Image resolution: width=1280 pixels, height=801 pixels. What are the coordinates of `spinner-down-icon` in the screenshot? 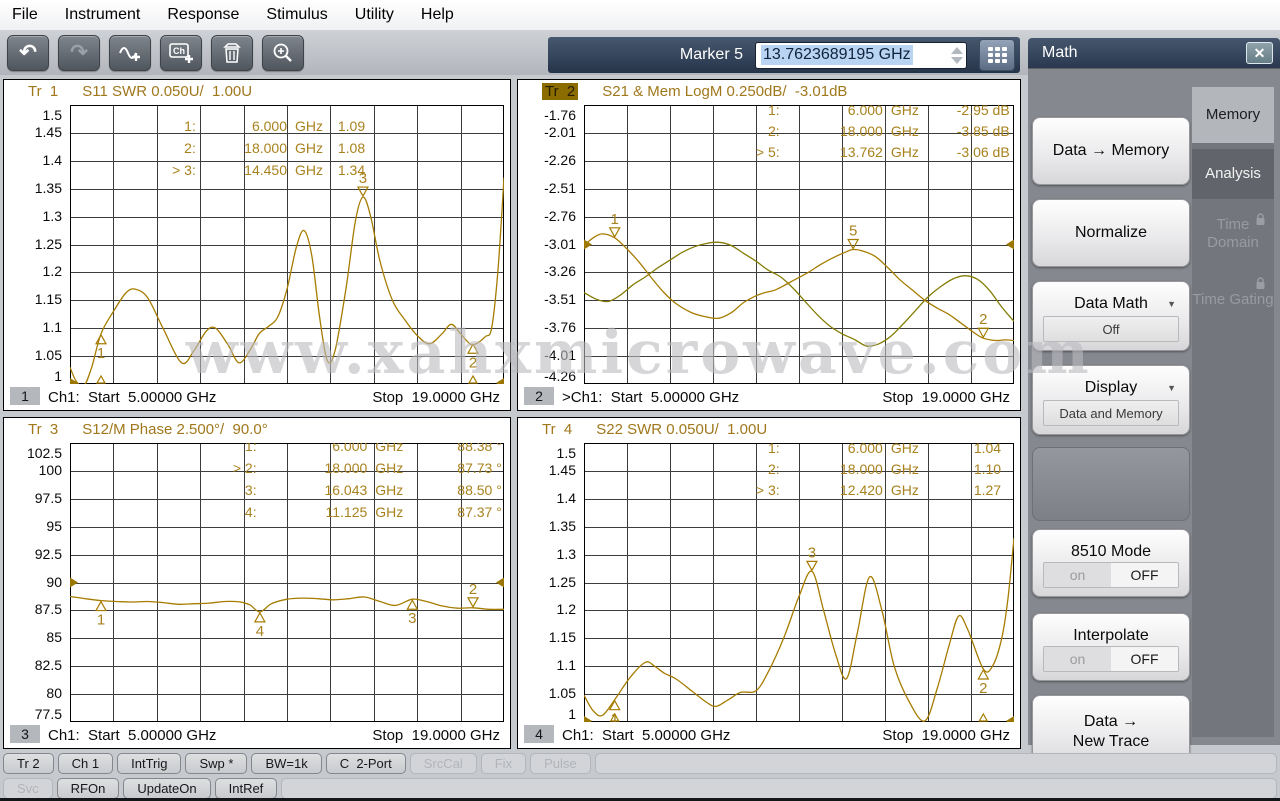 It's located at (957, 60).